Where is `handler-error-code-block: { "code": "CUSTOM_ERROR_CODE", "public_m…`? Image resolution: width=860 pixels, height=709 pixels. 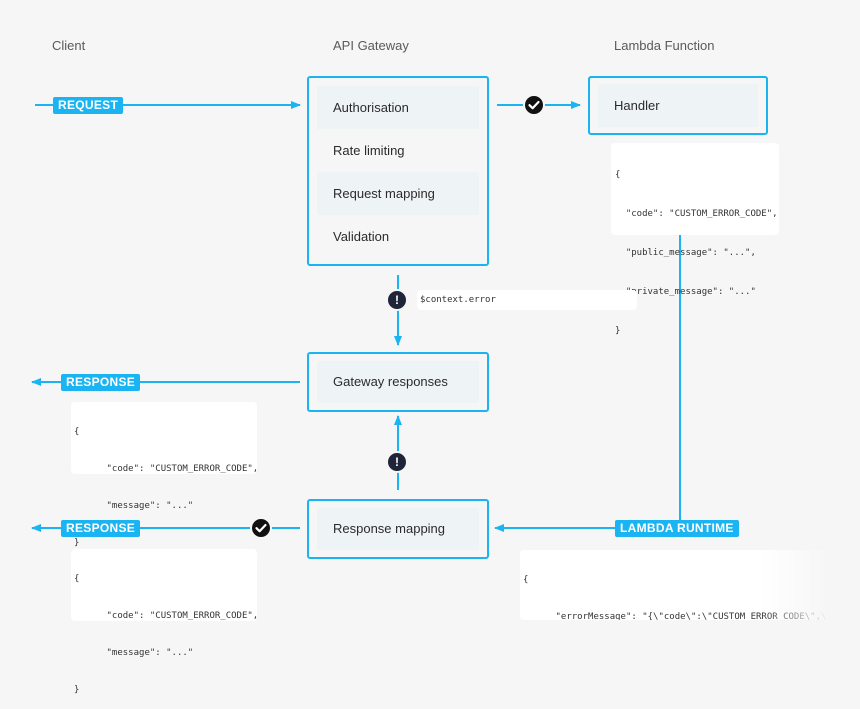 handler-error-code-block: { "code": "CUSTOM_ERROR_CODE", "public_m… is located at coordinates (695, 239).